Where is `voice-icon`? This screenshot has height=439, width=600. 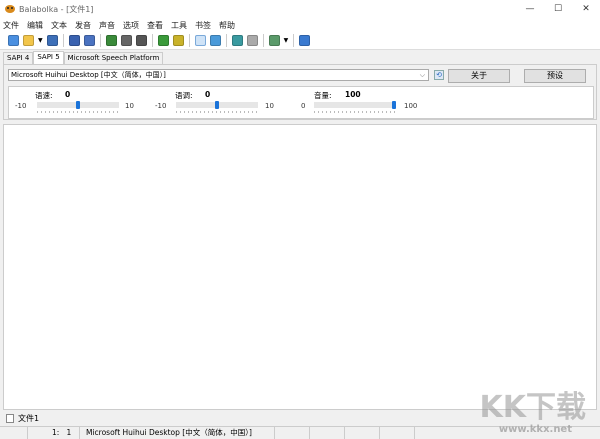 voice-icon is located at coordinates (274, 40).